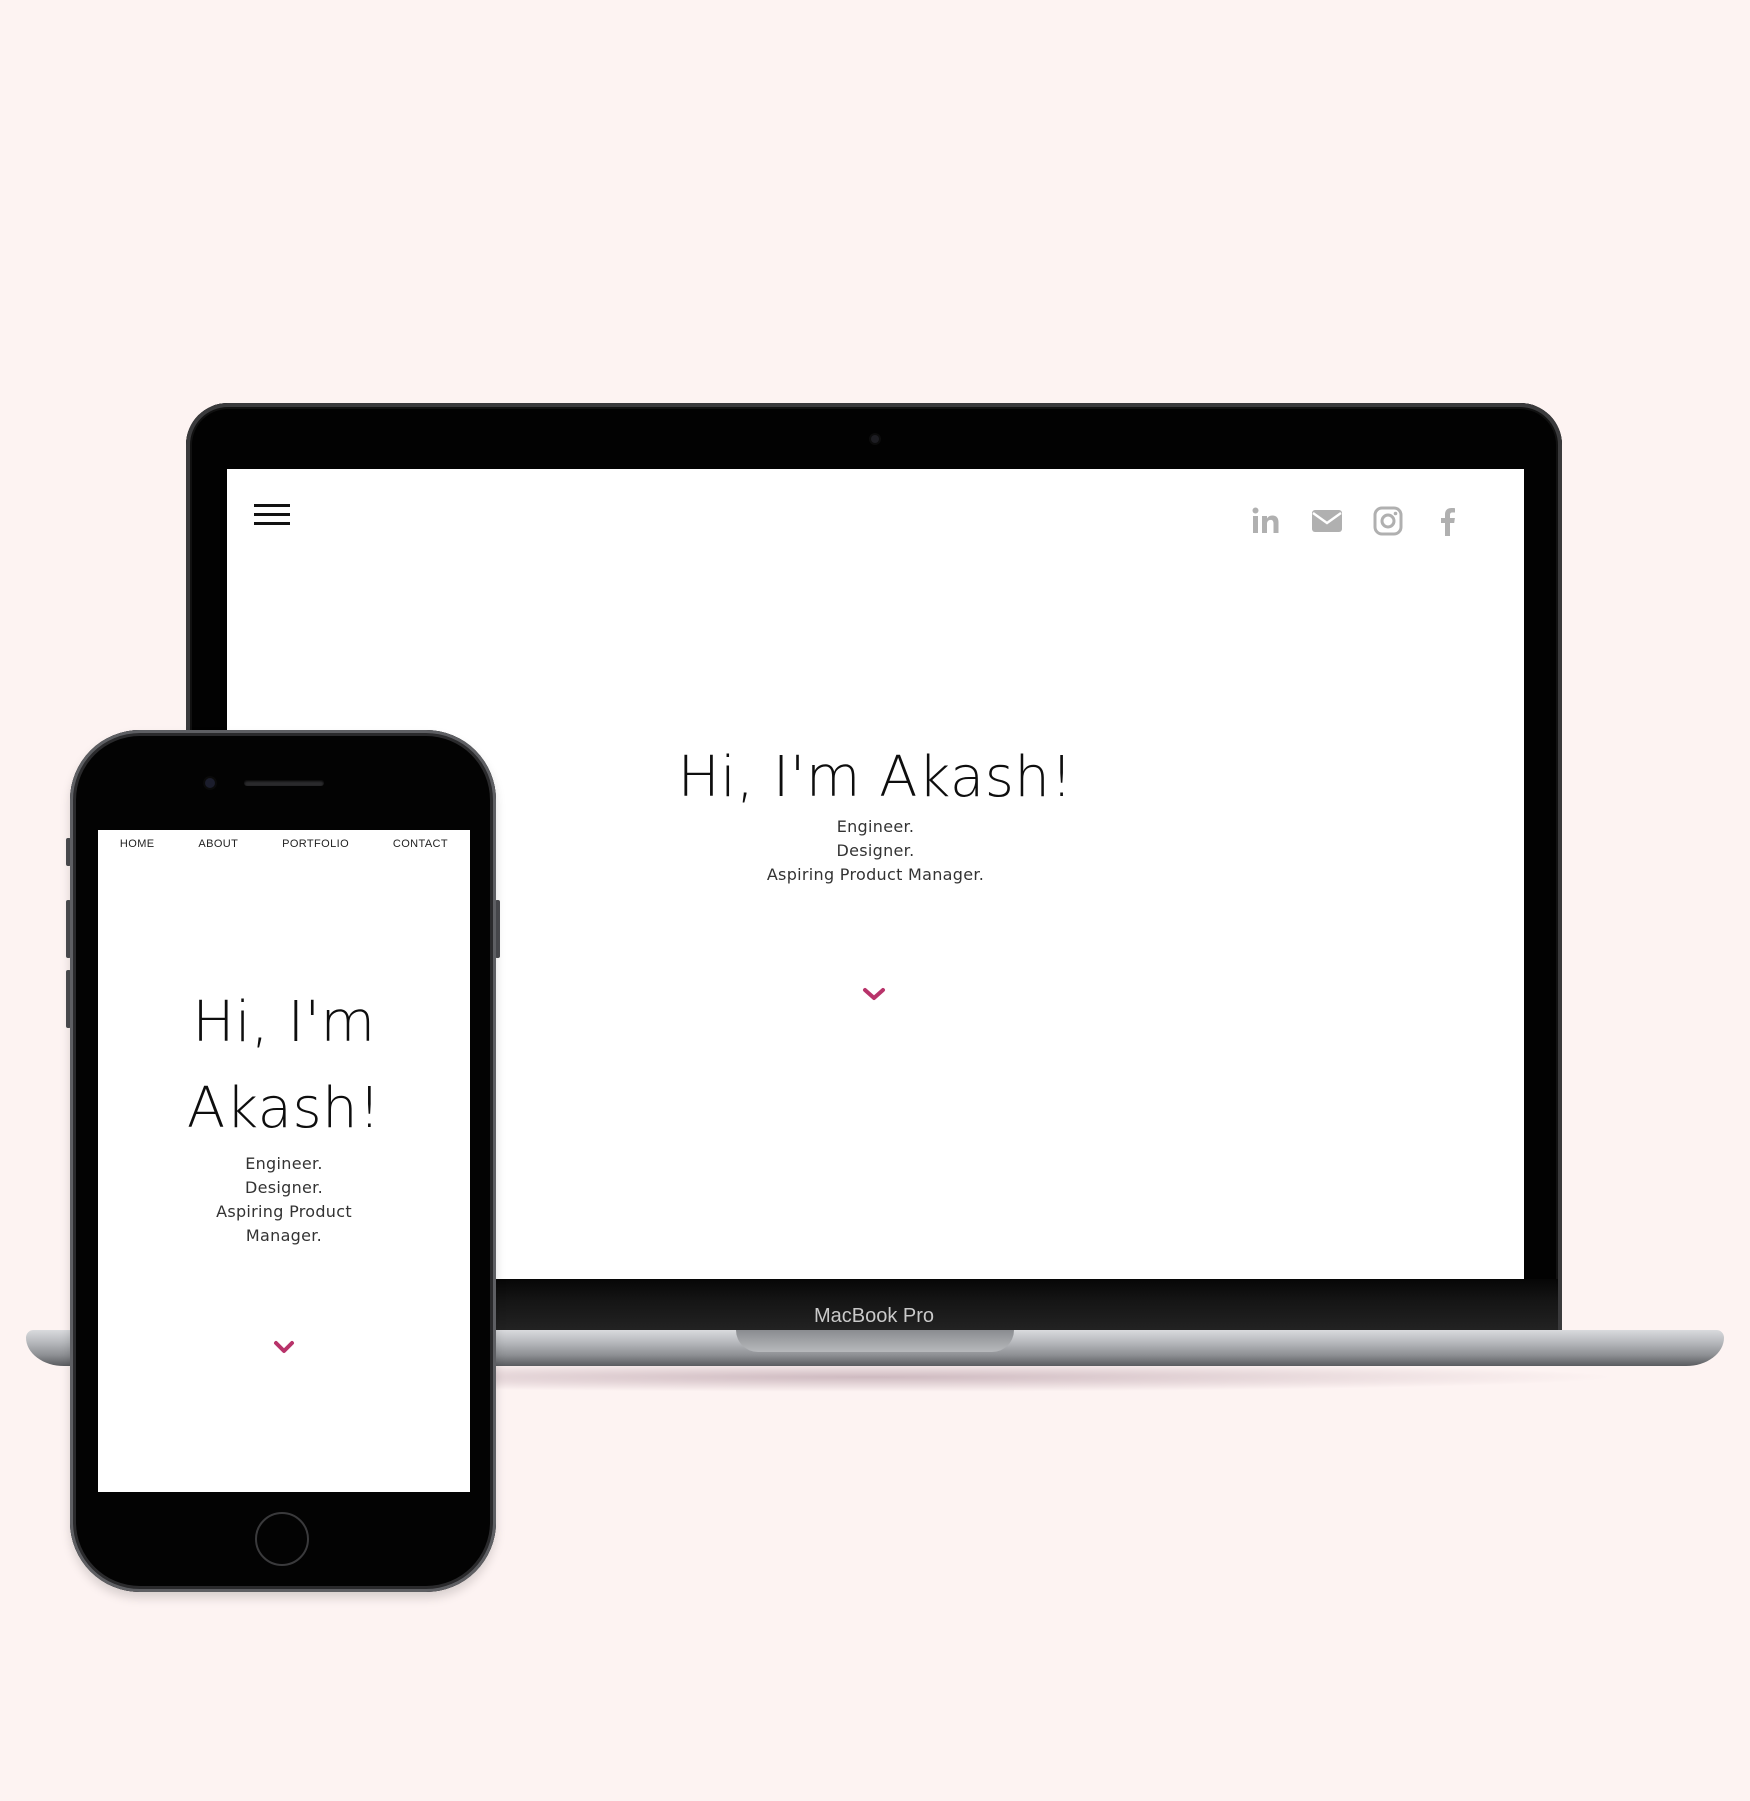 This screenshot has width=1750, height=1801. Describe the element at coordinates (284, 1211) in the screenshot. I see `phone-hero-tagline-line: Aspiring Product` at that location.